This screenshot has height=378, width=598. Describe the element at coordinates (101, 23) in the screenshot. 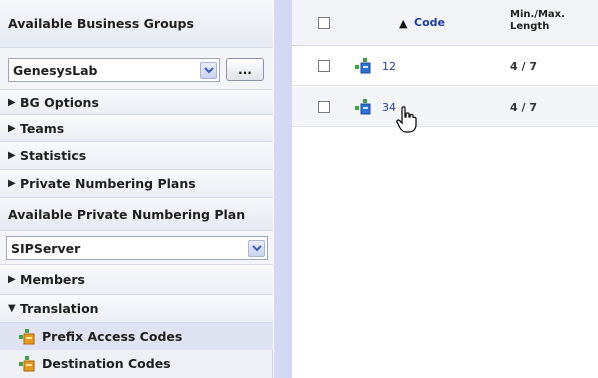

I see `business-groups-header-label: Available Business Groups` at that location.